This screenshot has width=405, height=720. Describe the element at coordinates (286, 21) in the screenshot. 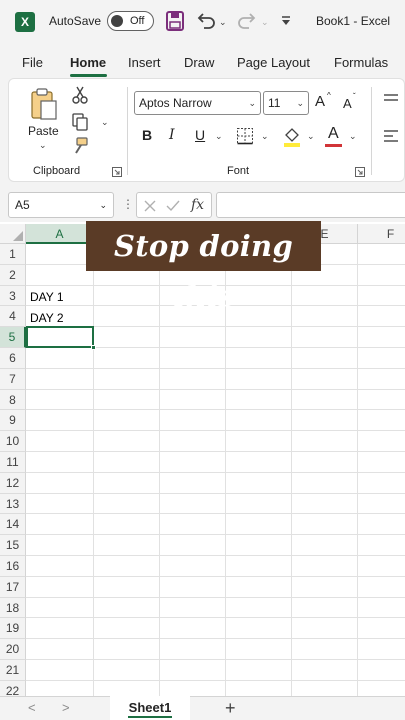

I see `customize-quick-access-icon` at that location.